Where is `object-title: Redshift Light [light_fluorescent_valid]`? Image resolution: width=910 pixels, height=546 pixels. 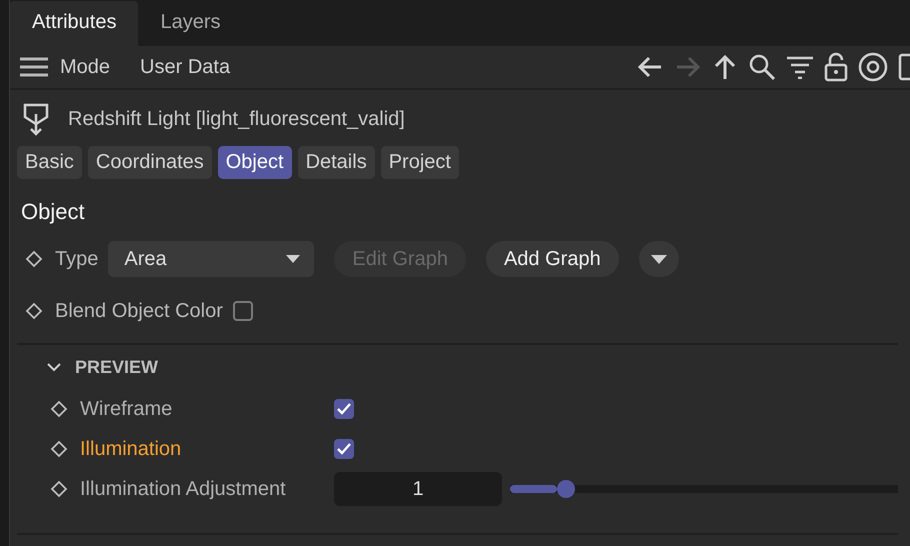 object-title: Redshift Light [light_fluorescent_valid] is located at coordinates (236, 119).